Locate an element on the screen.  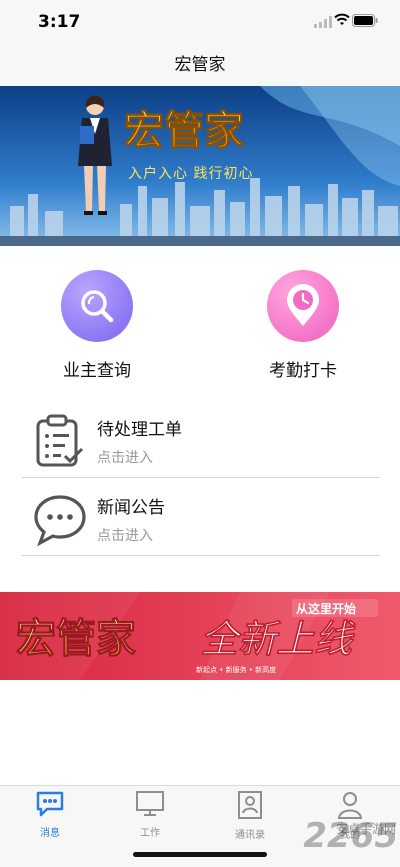
promo-image: 宏管家 全新上线 从这里开始 新起点 • 新服务 • 新高度 is located at coordinates (200, 636).